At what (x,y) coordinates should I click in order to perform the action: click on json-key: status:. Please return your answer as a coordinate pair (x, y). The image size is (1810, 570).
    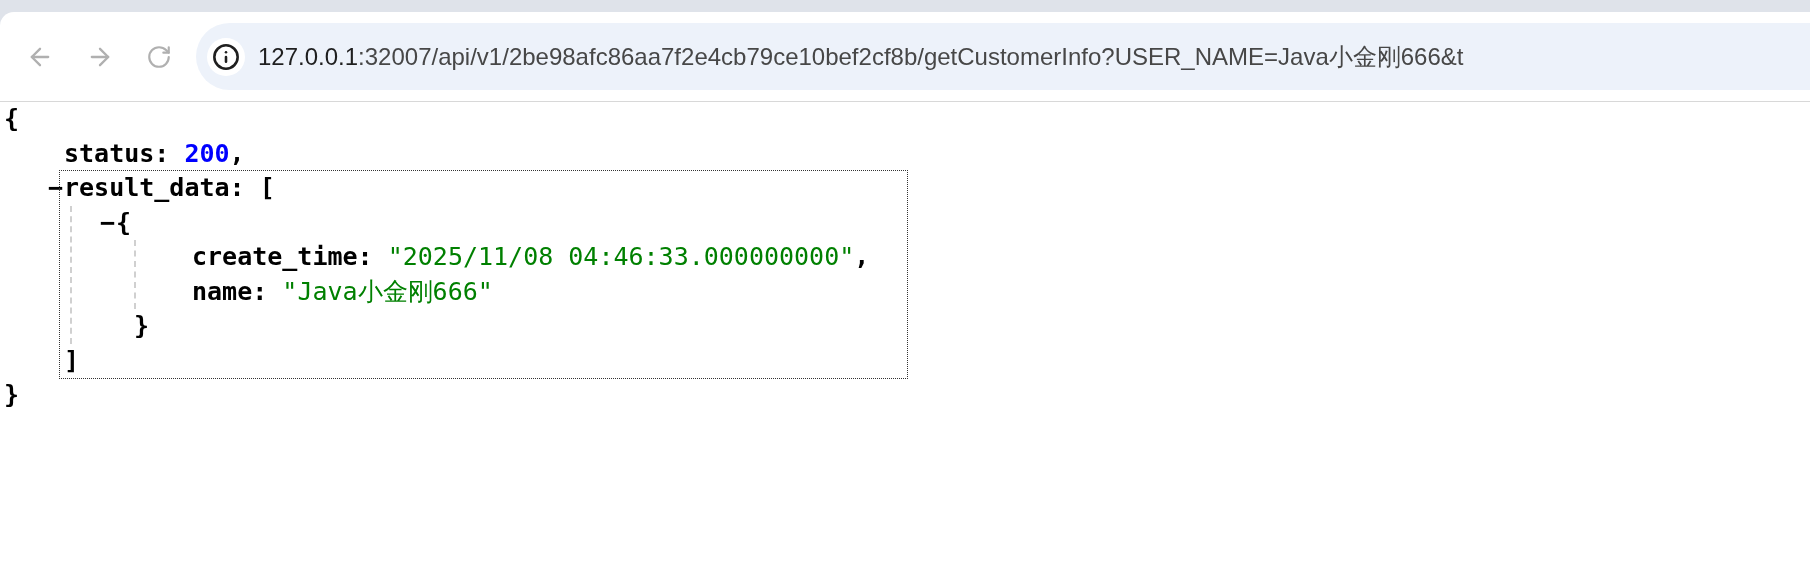
    Looking at the image, I should click on (117, 153).